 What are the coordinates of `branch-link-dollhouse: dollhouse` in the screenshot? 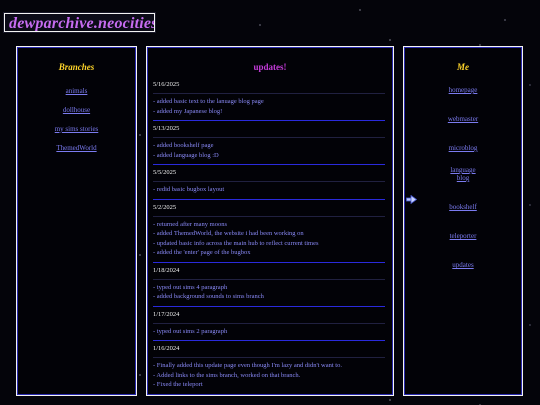 It's located at (76, 110).